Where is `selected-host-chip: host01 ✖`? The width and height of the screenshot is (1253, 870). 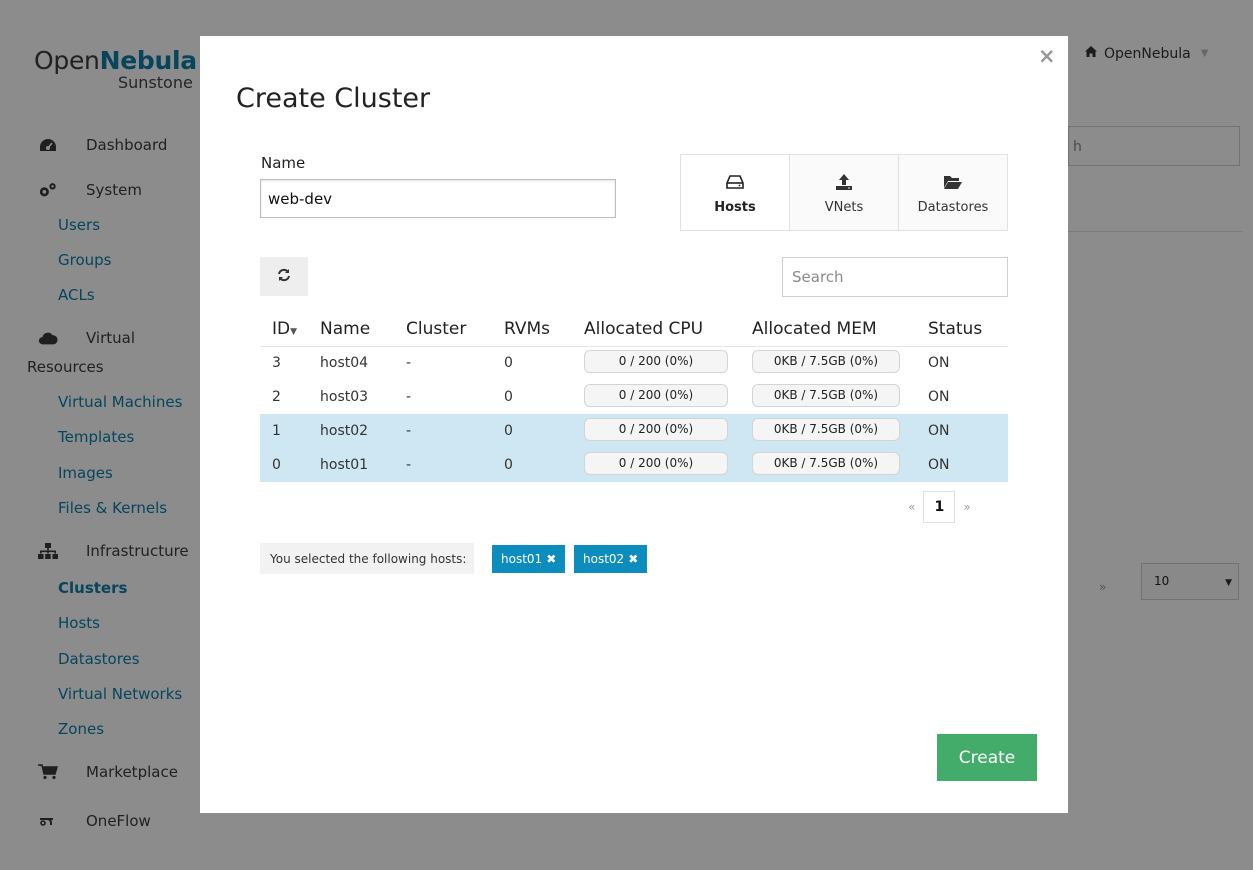
selected-host-chip: host01 ✖ is located at coordinates (529, 559).